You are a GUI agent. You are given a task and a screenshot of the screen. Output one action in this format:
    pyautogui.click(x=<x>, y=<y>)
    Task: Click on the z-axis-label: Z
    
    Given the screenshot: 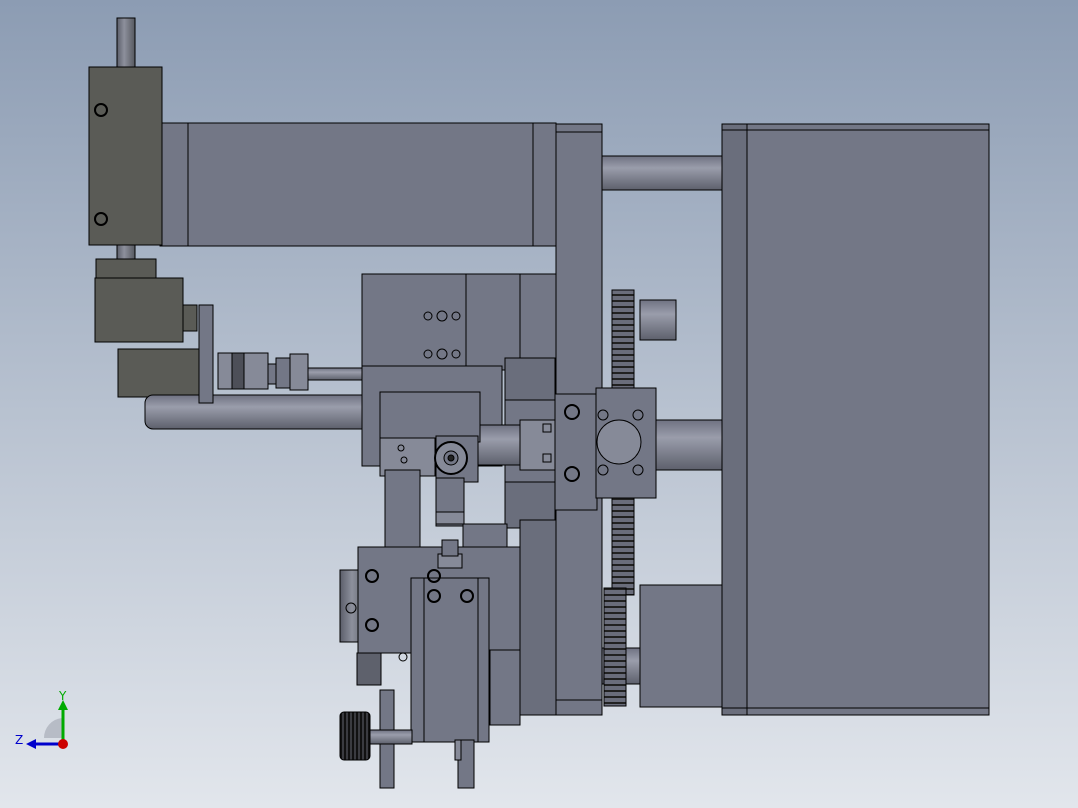 What is the action you would take?
    pyautogui.click(x=19, y=740)
    